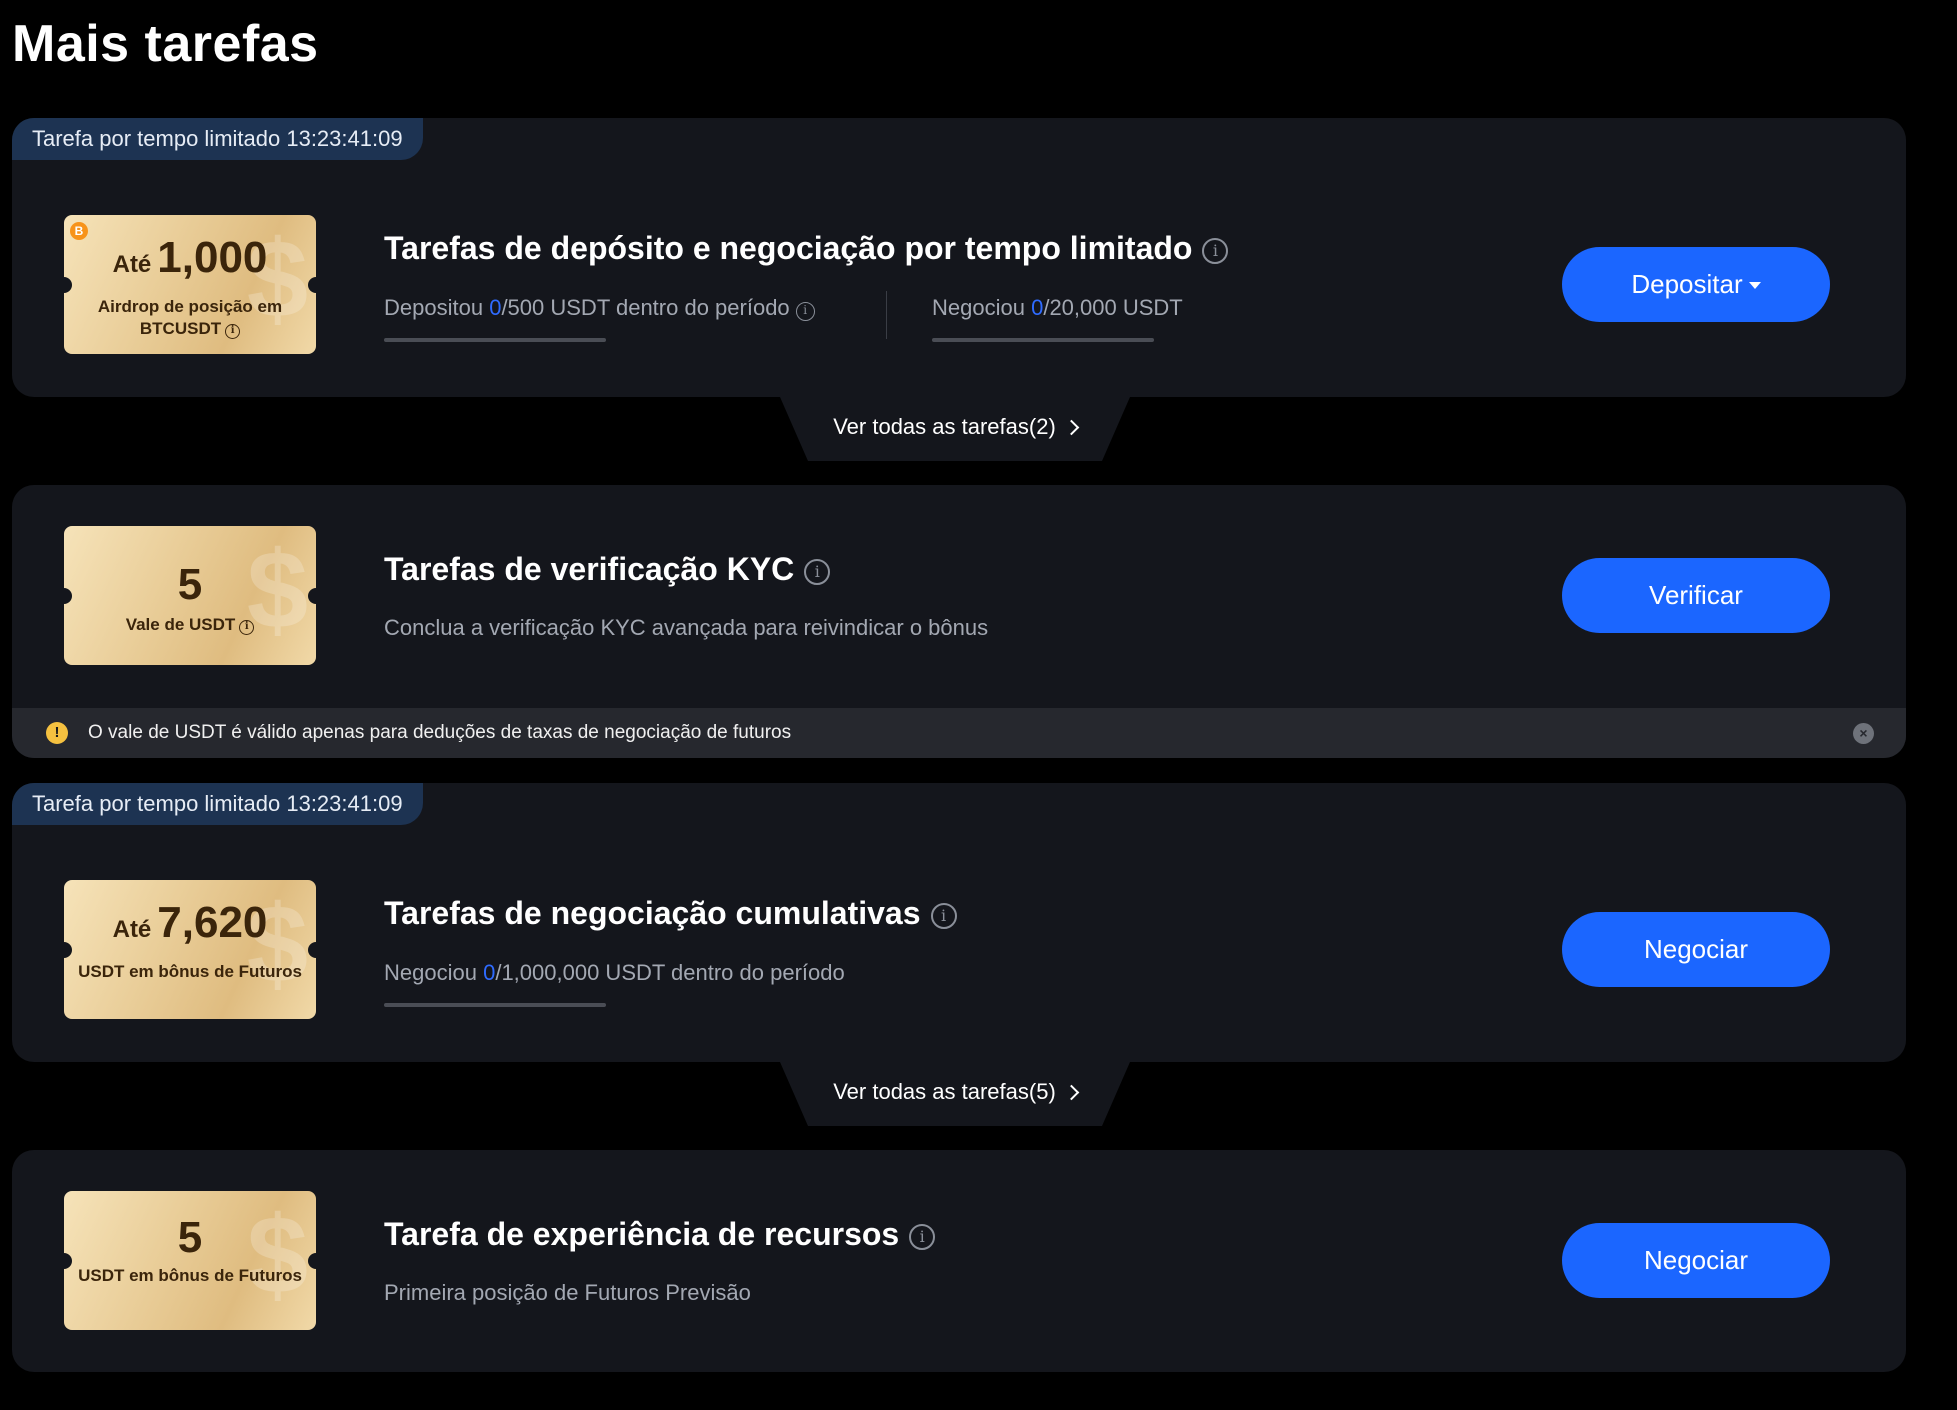 Image resolution: width=1957 pixels, height=1410 pixels. I want to click on progress-suffix: /1,000,000 USDT dentro do período, so click(670, 972).